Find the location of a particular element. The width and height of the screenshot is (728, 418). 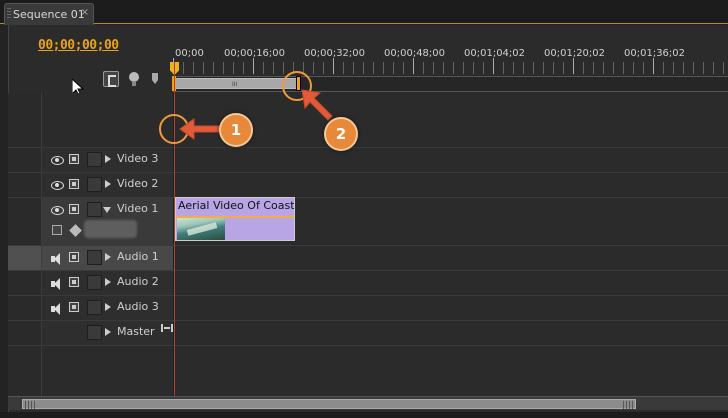

callout-badge-2: 2 is located at coordinates (341, 134).